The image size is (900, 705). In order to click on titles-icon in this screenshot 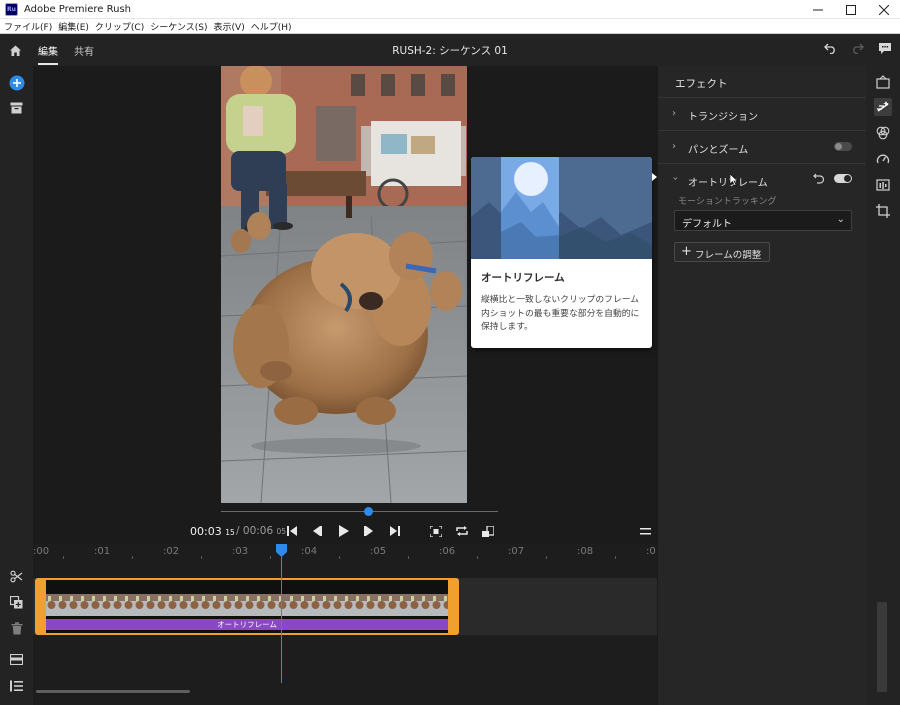, I will do `click(883, 82)`.